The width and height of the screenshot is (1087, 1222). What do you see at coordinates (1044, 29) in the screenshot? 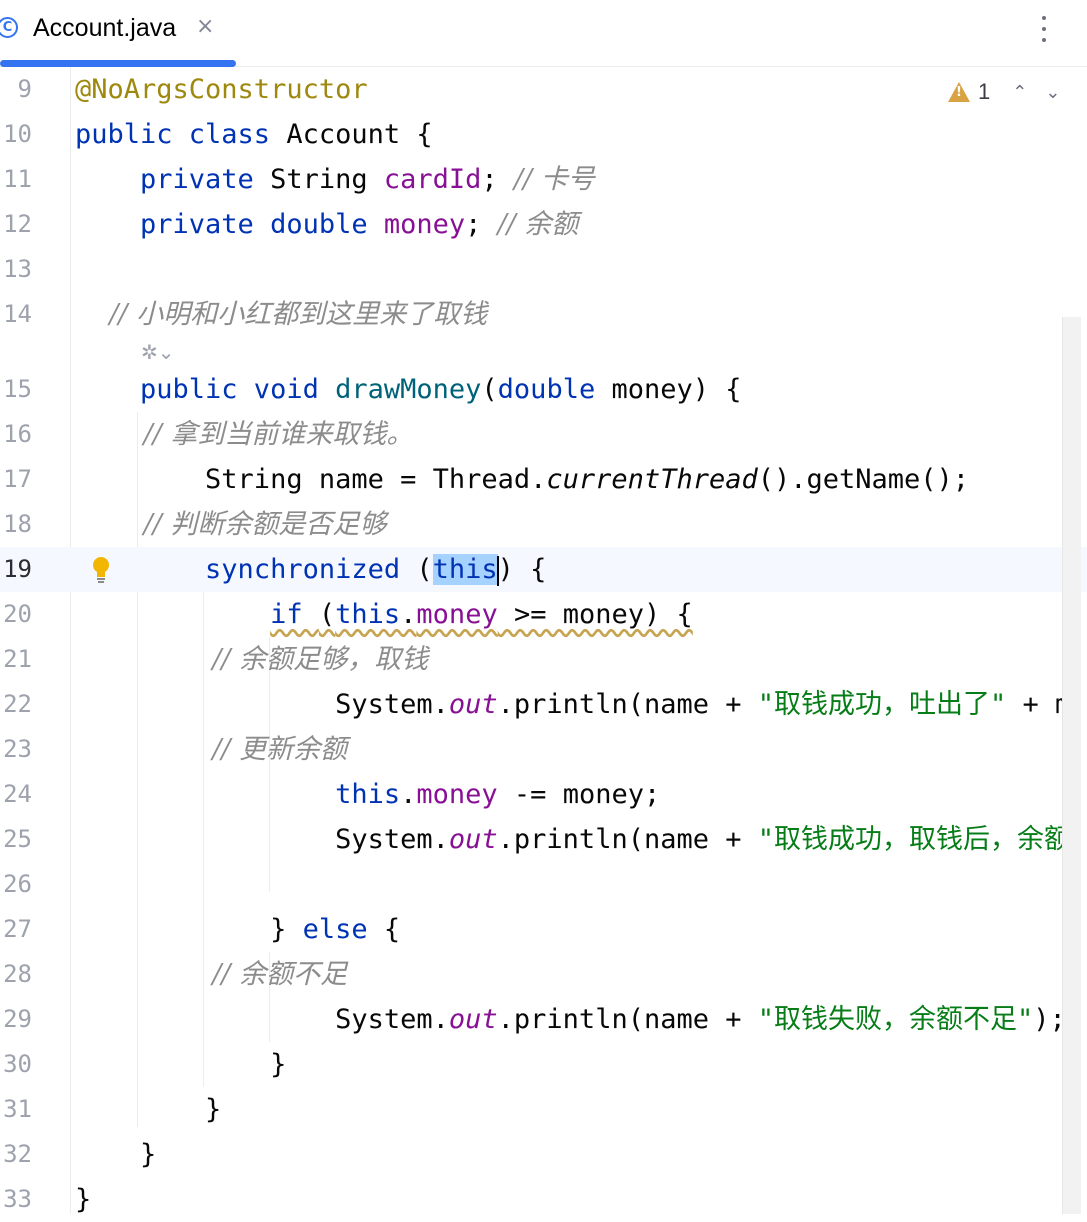
I see `more-options-icon` at bounding box center [1044, 29].